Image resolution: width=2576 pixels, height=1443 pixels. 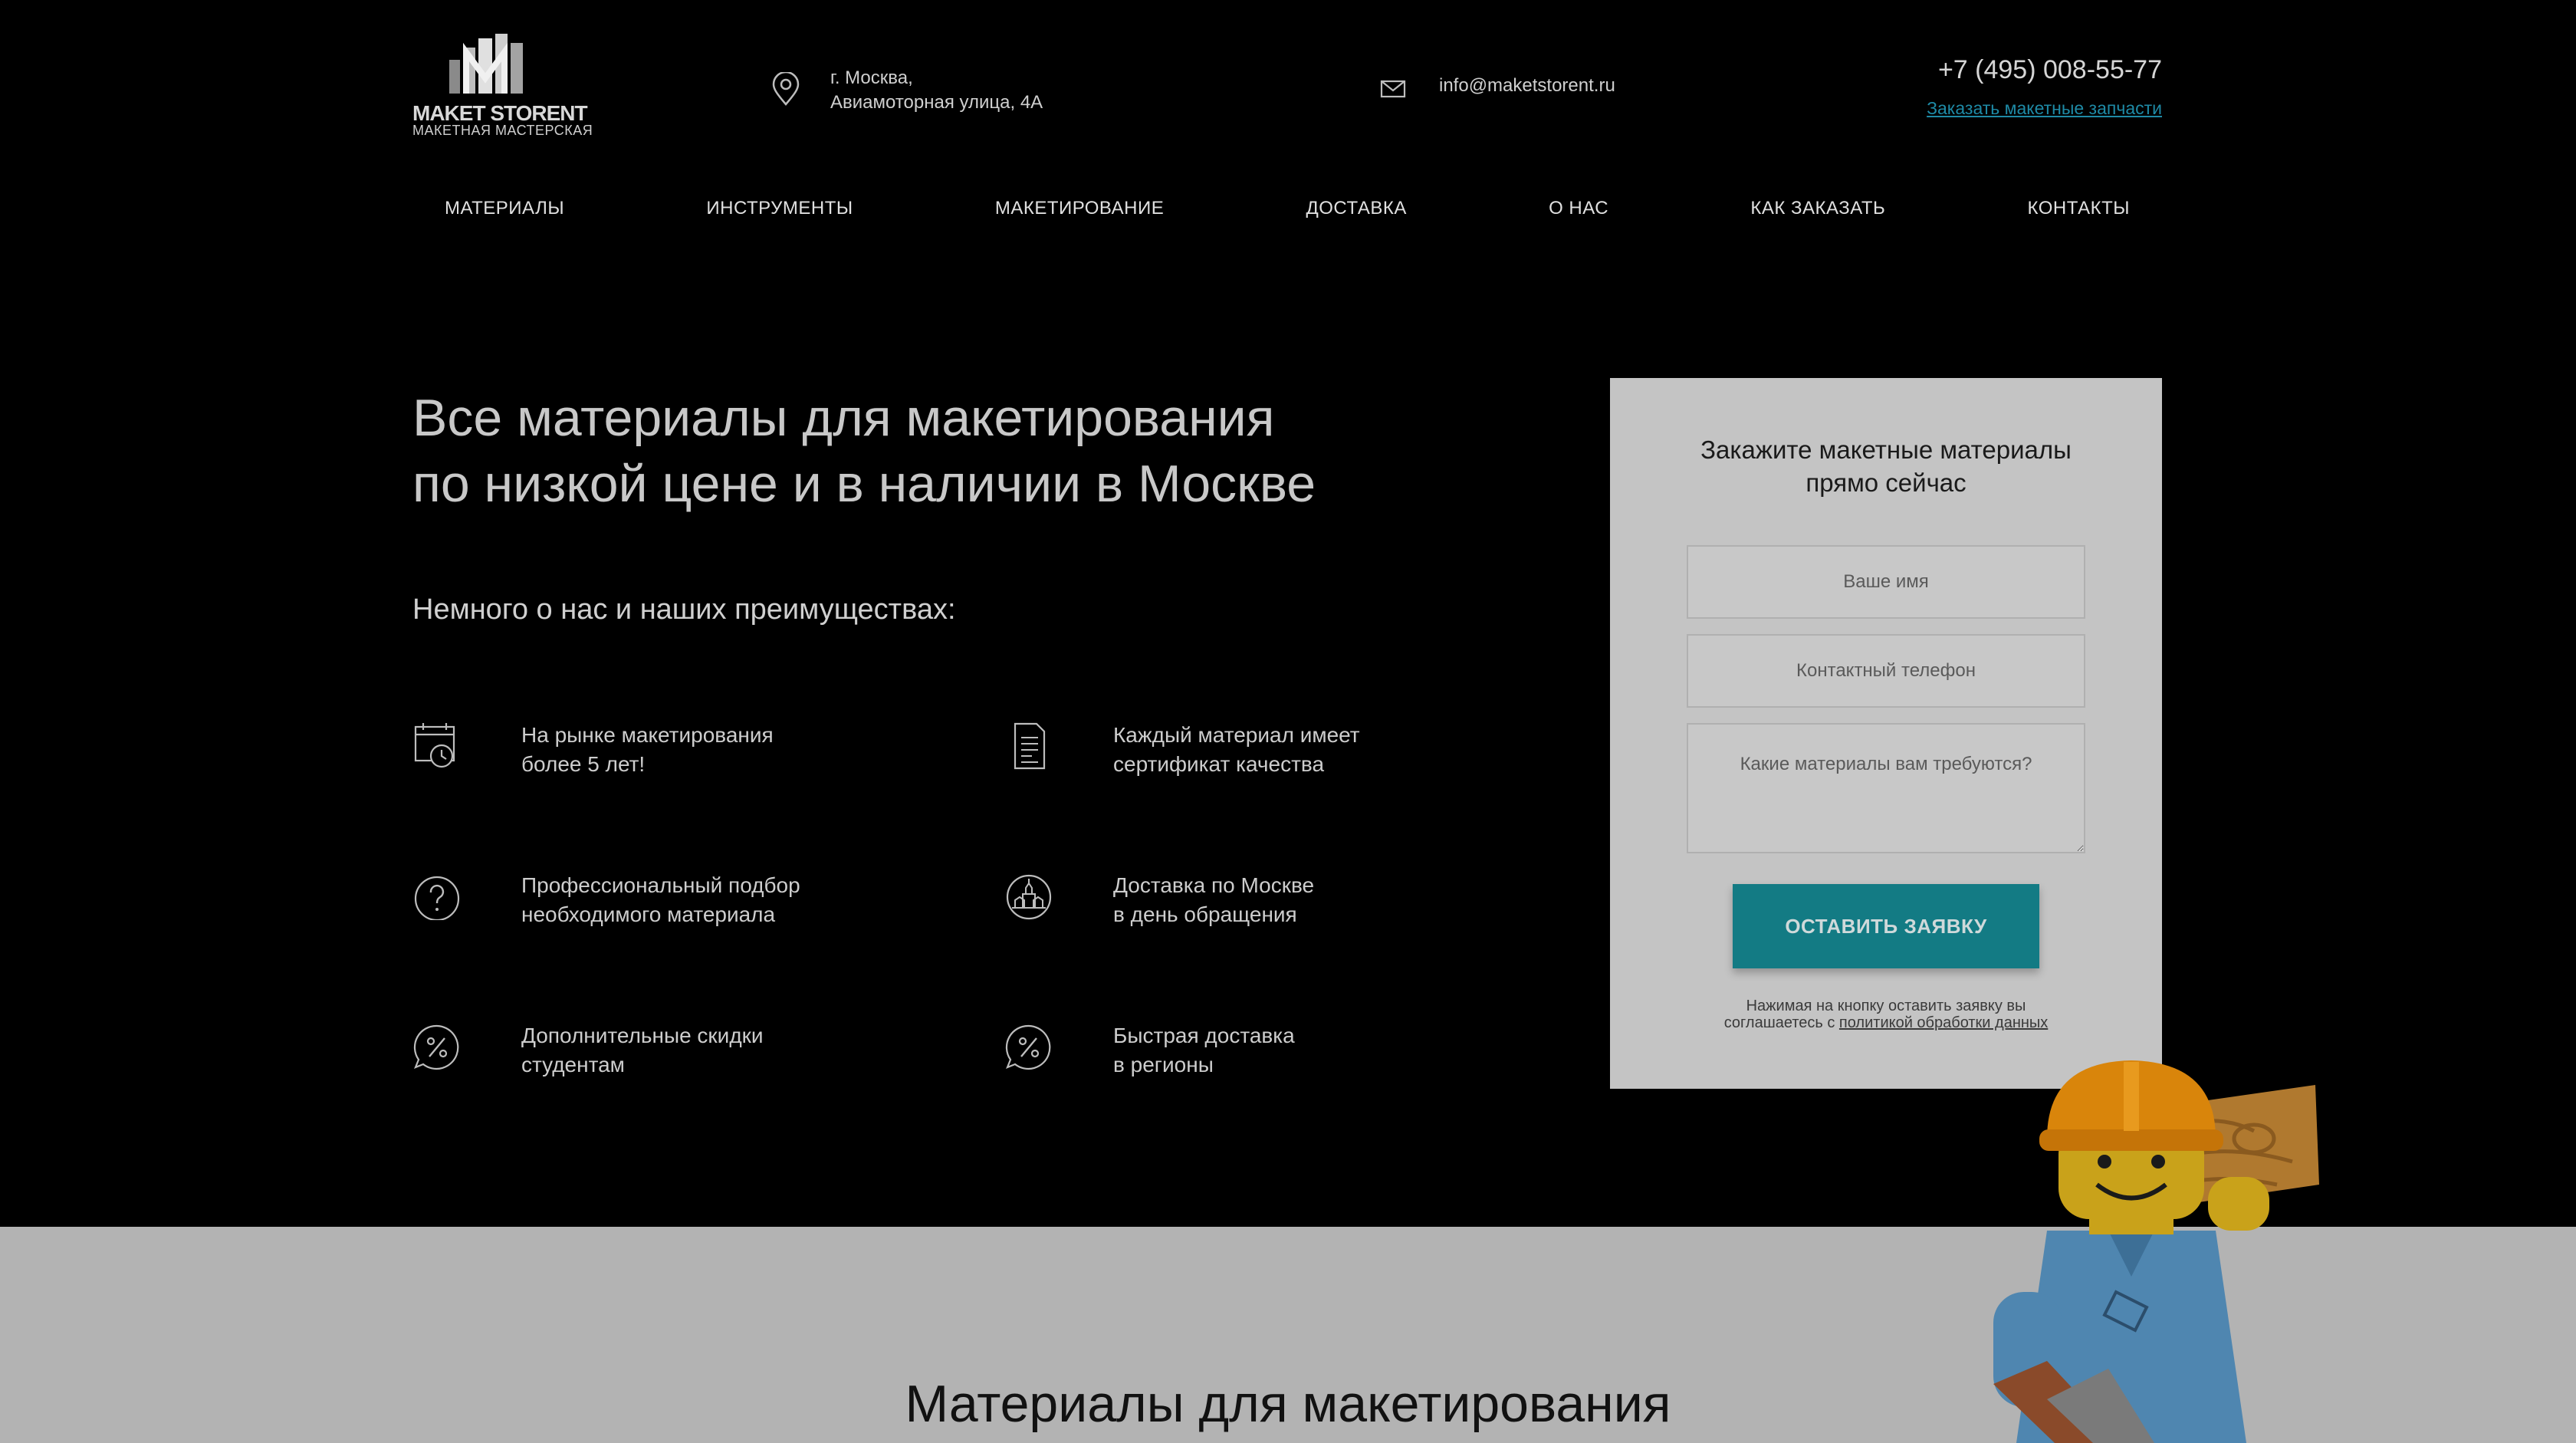 What do you see at coordinates (2156, 1252) in the screenshot?
I see `lego-builder-mascot-image` at bounding box center [2156, 1252].